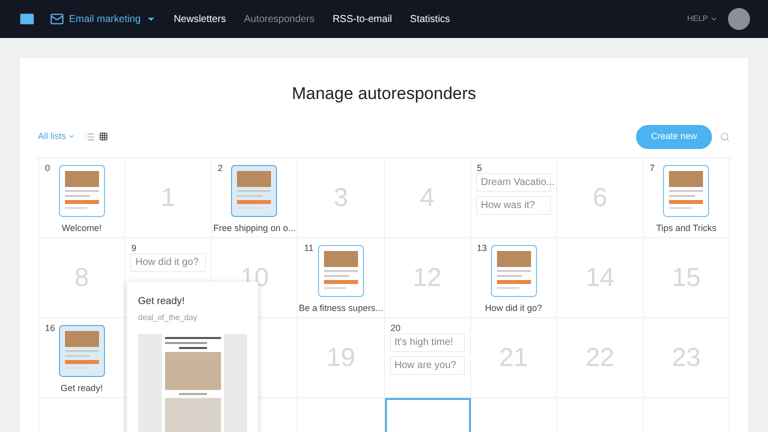 The width and height of the screenshot is (768, 432). What do you see at coordinates (133, 248) in the screenshot?
I see `day-label: 9` at bounding box center [133, 248].